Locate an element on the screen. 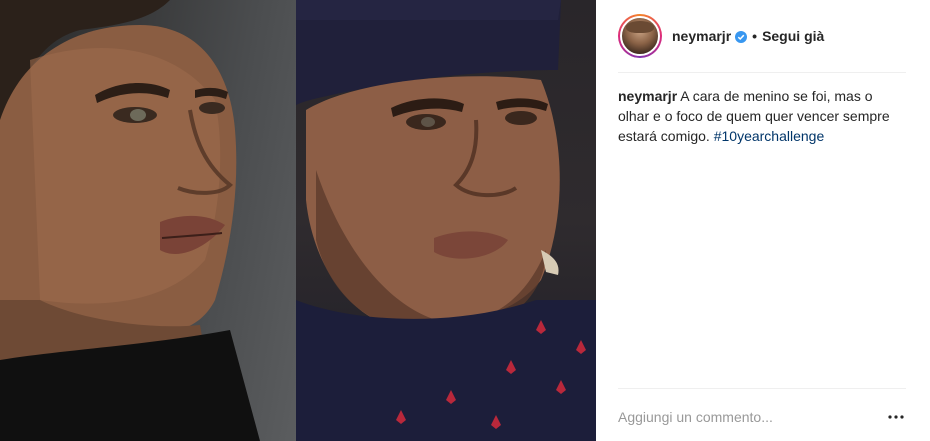  caption-username-link: neymarjr is located at coordinates (647, 96).